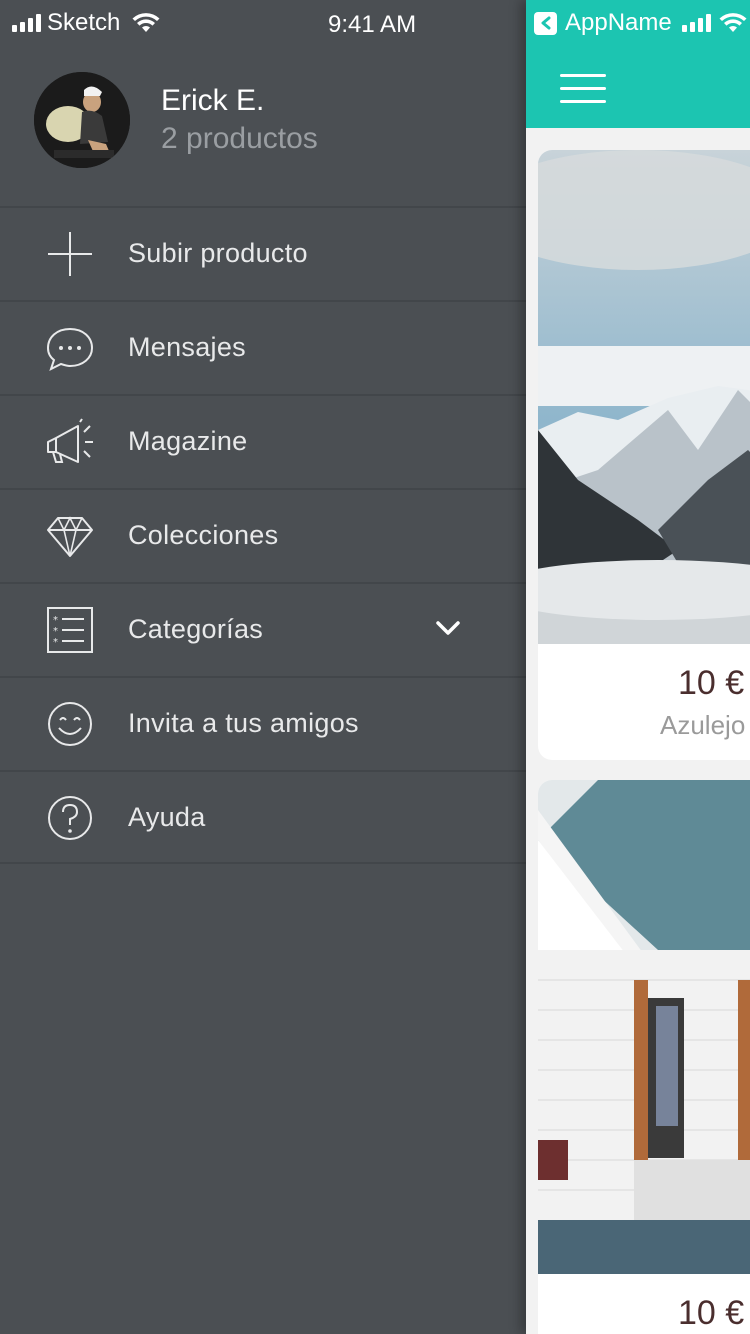 This screenshot has width=750, height=1334. Describe the element at coordinates (263, 817) in the screenshot. I see `menu-item-ayuda: Ayuda` at that location.